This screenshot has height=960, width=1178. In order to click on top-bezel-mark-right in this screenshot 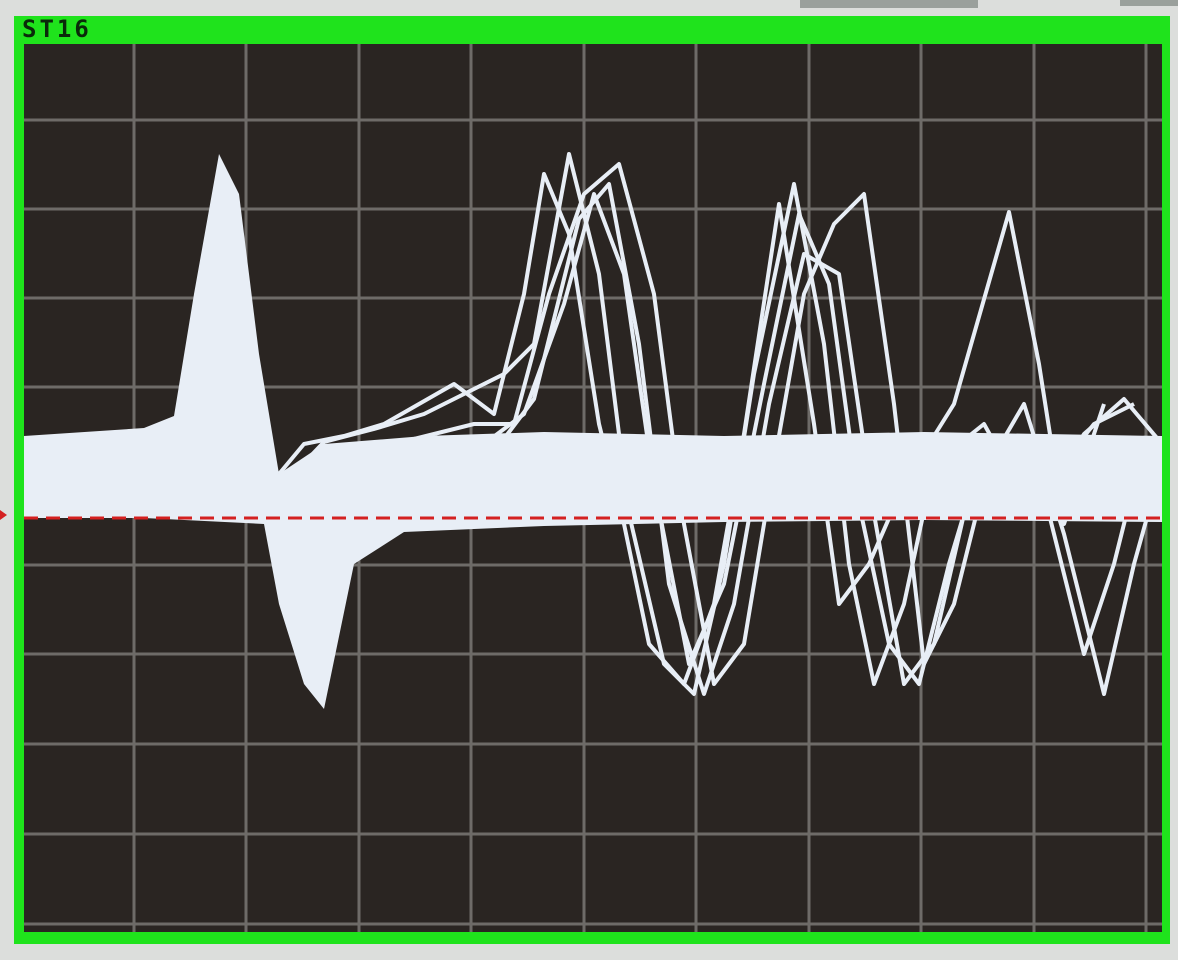, I will do `click(1149, 3)`.